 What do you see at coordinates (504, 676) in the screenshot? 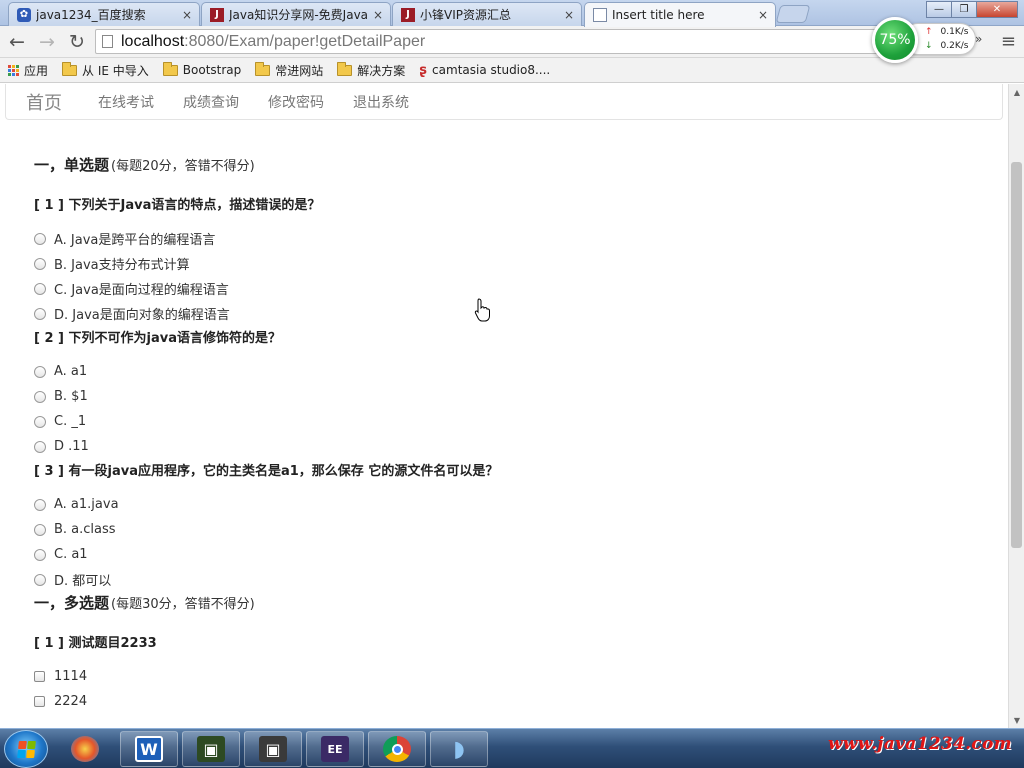
I see `option-item: 1114` at bounding box center [504, 676].